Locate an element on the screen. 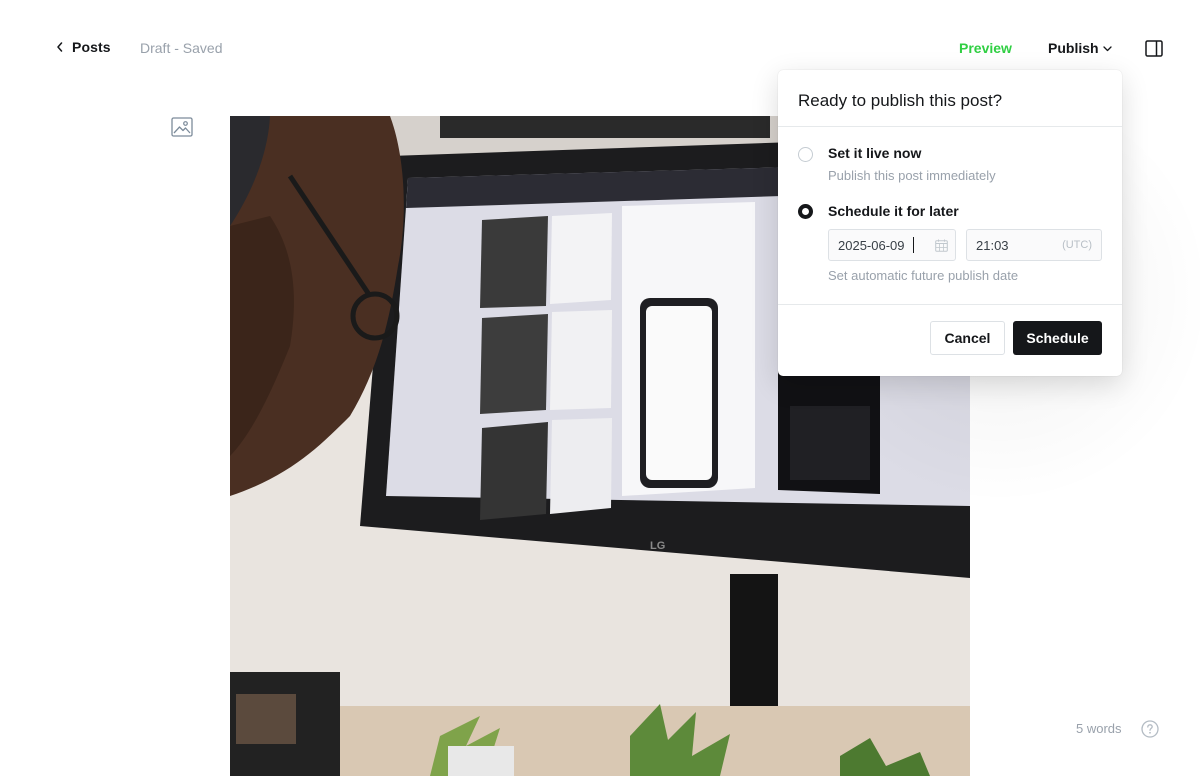 This screenshot has width=1200, height=776. popover-title: Ready to publish this post? is located at coordinates (900, 100).